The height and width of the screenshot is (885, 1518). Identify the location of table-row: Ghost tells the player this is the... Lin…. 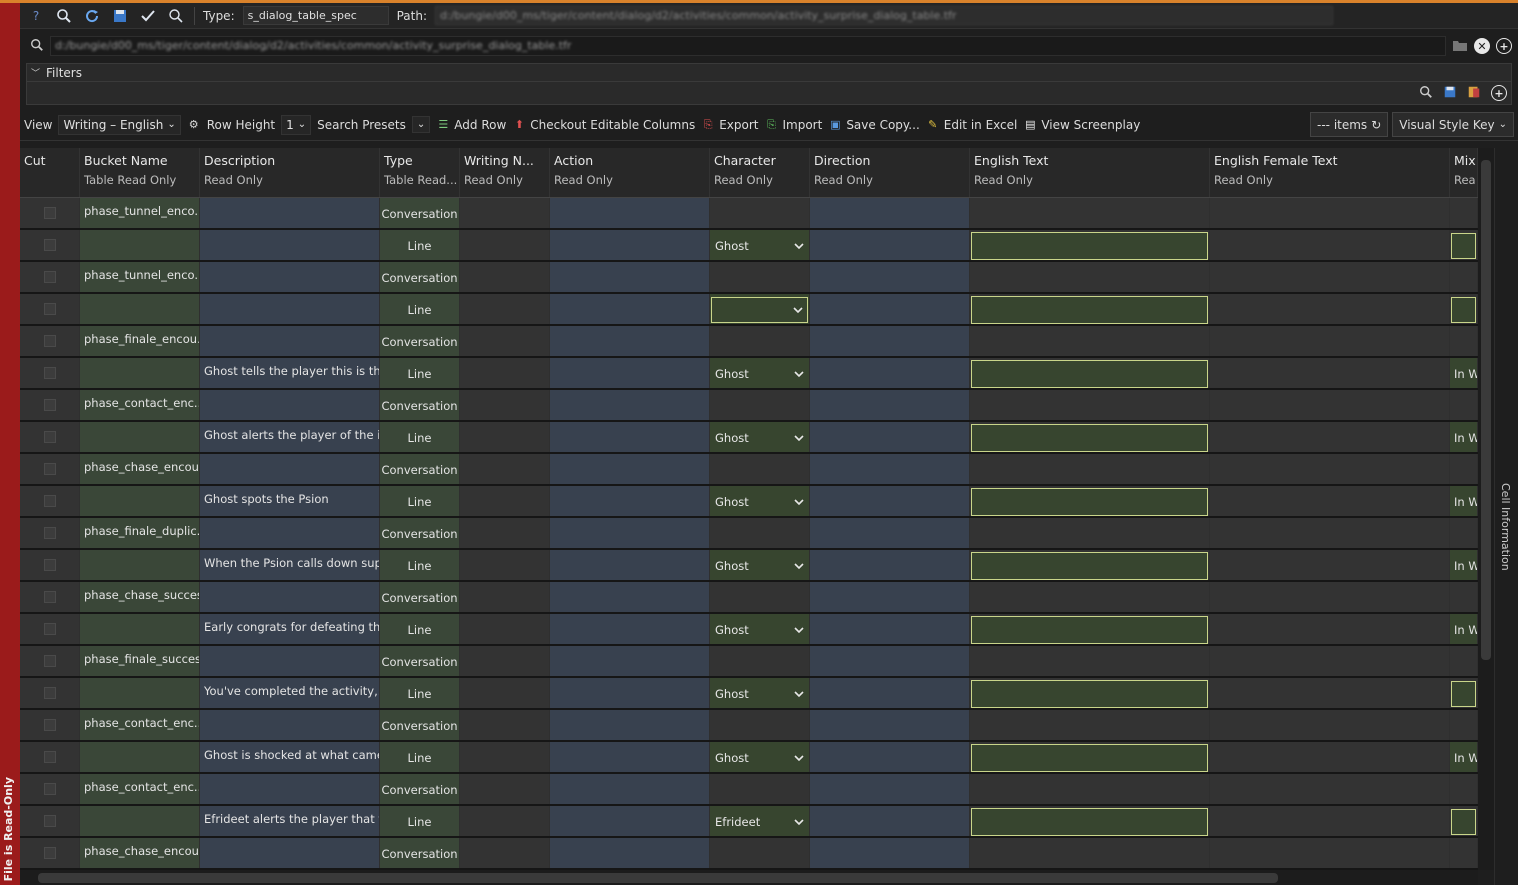
(749, 374).